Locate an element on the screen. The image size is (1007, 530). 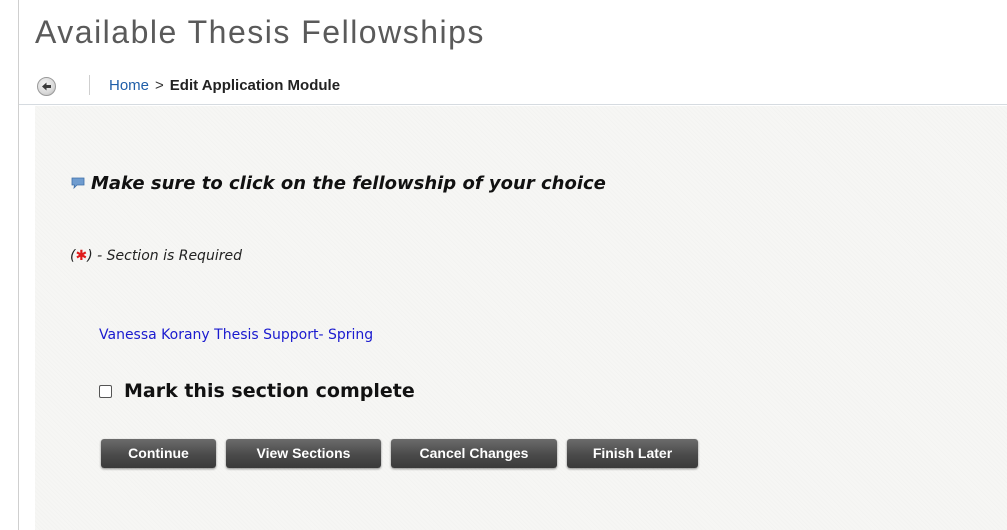
breadcrumb-divider is located at coordinates (89, 85).